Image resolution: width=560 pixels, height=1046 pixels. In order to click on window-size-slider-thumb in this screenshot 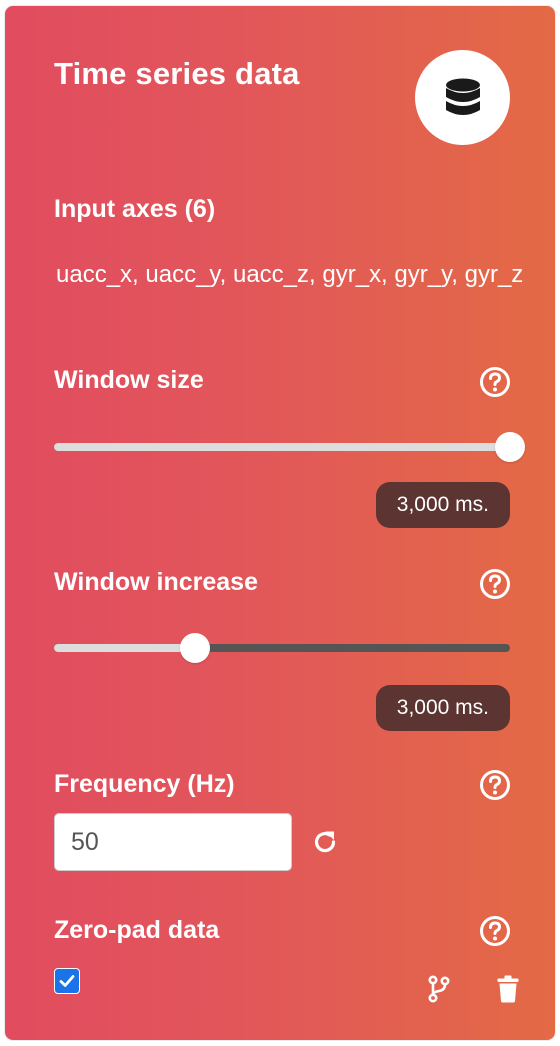, I will do `click(510, 447)`.